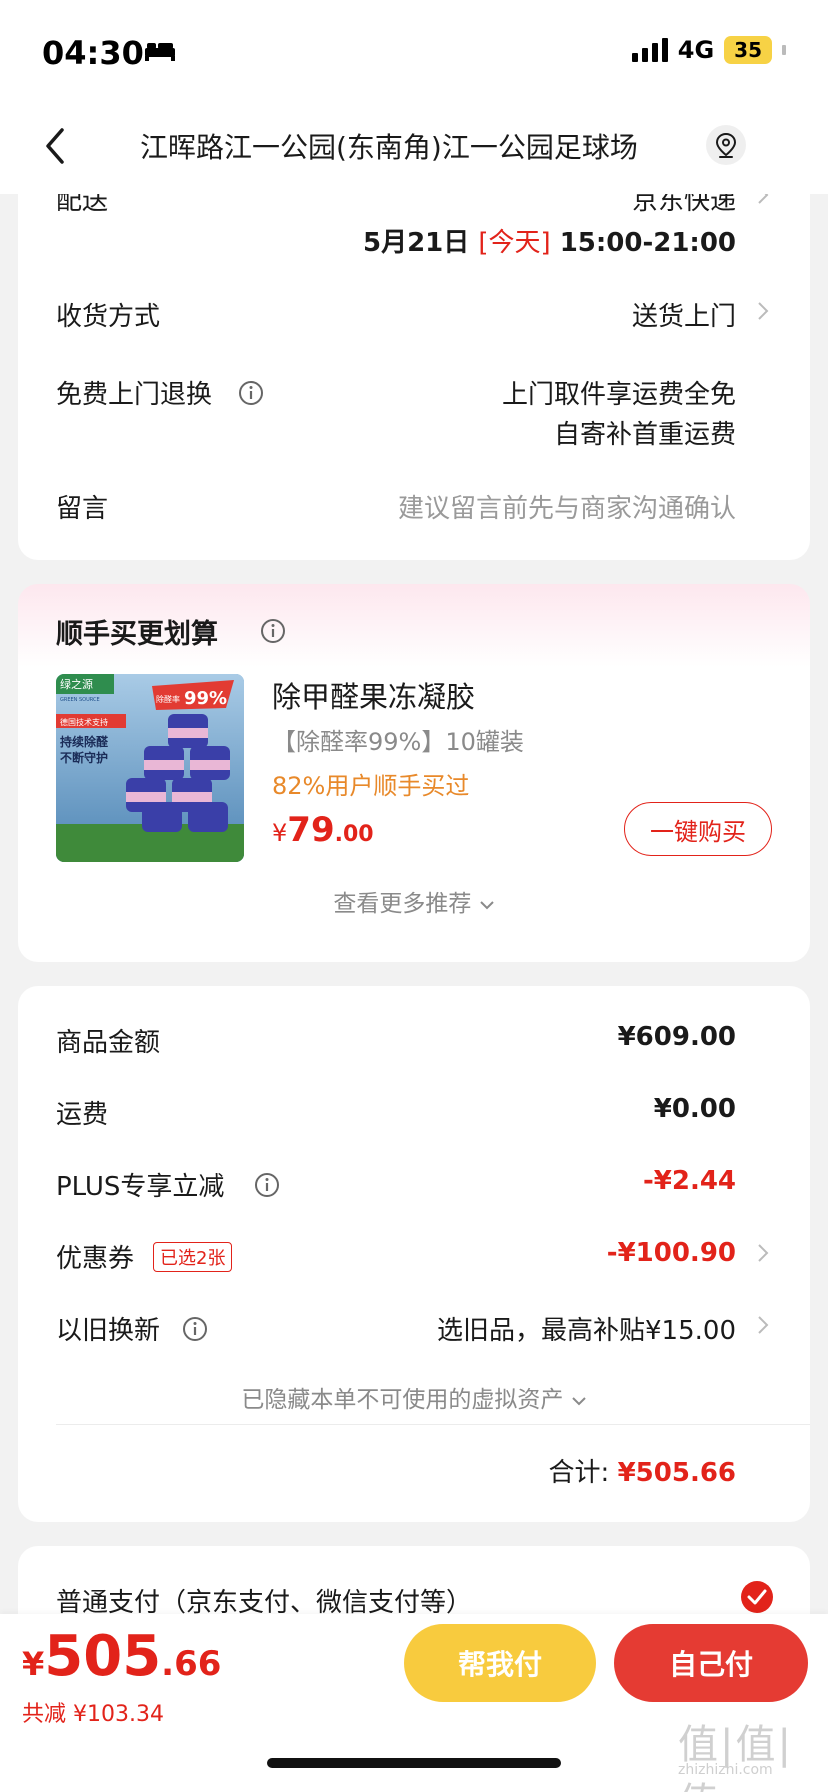  I want to click on product-name: 除甲醛果冻凝胶, so click(373, 695).